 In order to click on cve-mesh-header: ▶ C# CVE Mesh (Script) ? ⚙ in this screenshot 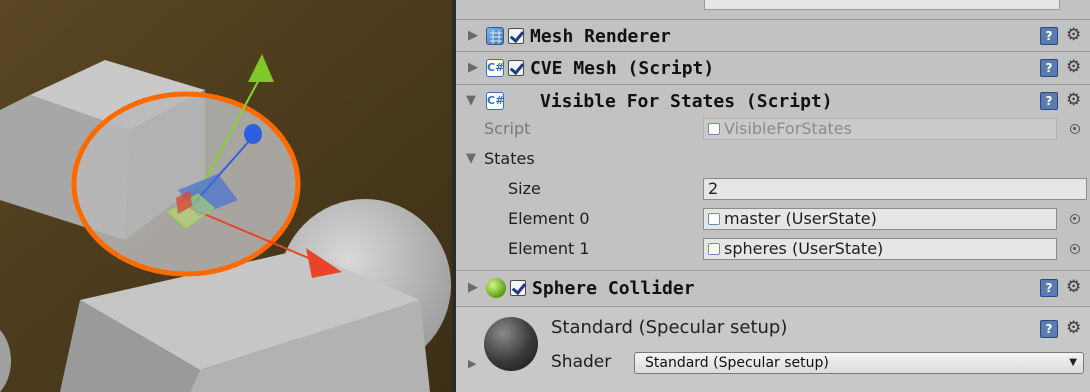, I will do `click(773, 68)`.